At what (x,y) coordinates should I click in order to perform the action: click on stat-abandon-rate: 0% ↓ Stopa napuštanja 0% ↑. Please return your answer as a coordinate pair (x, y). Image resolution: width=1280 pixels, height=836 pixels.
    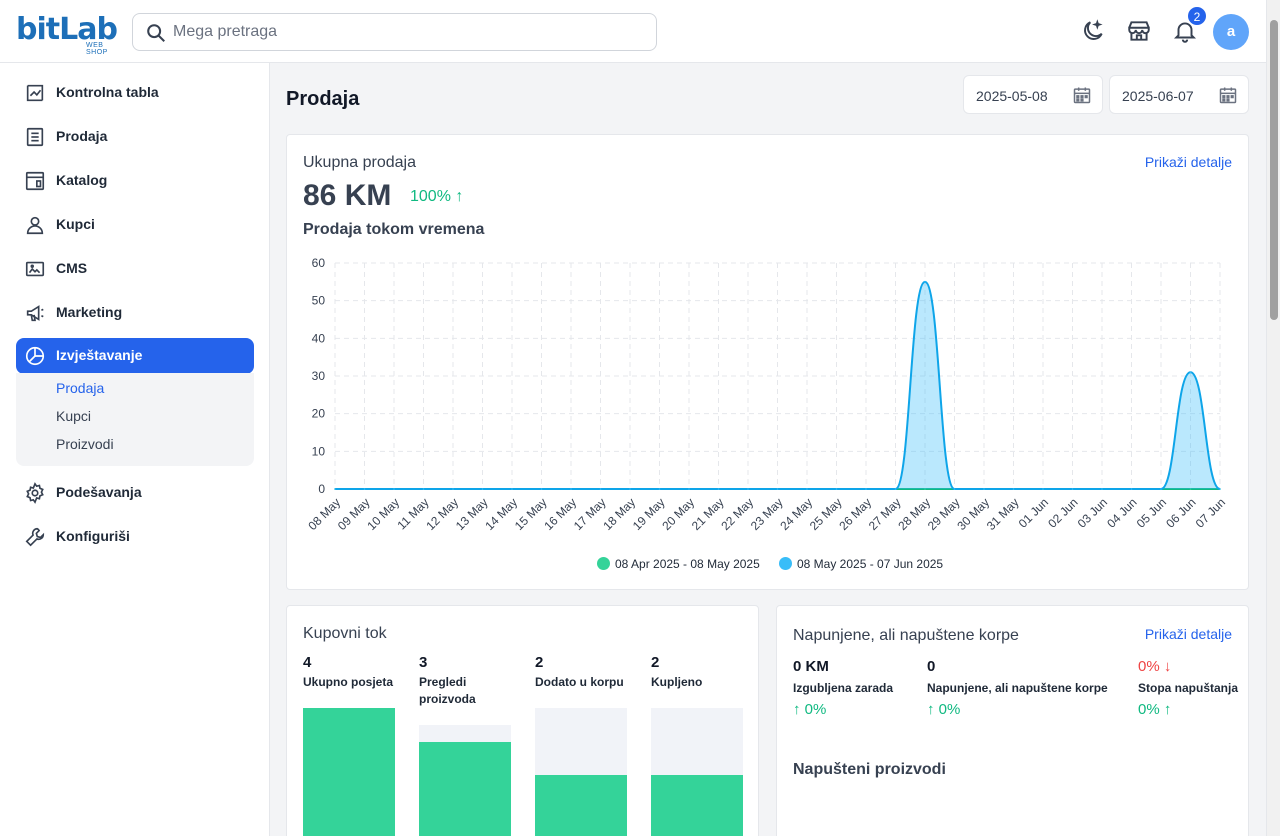
    Looking at the image, I should click on (1188, 688).